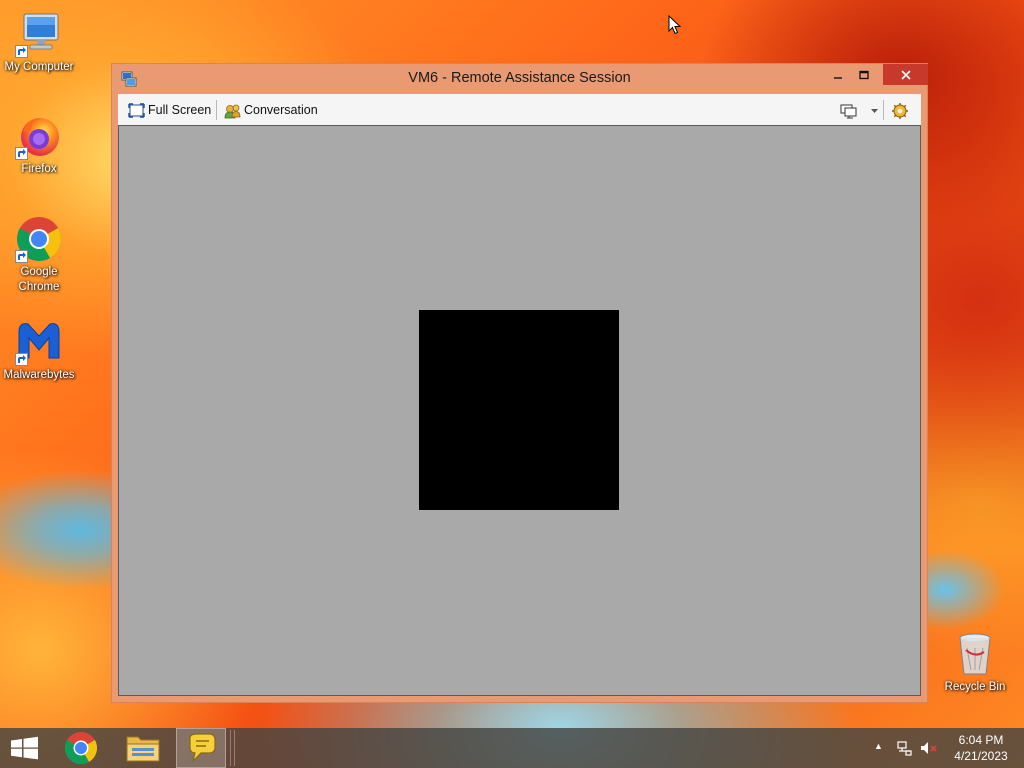 The height and width of the screenshot is (768, 1024). What do you see at coordinates (136, 110) in the screenshot?
I see `full-screen-icon` at bounding box center [136, 110].